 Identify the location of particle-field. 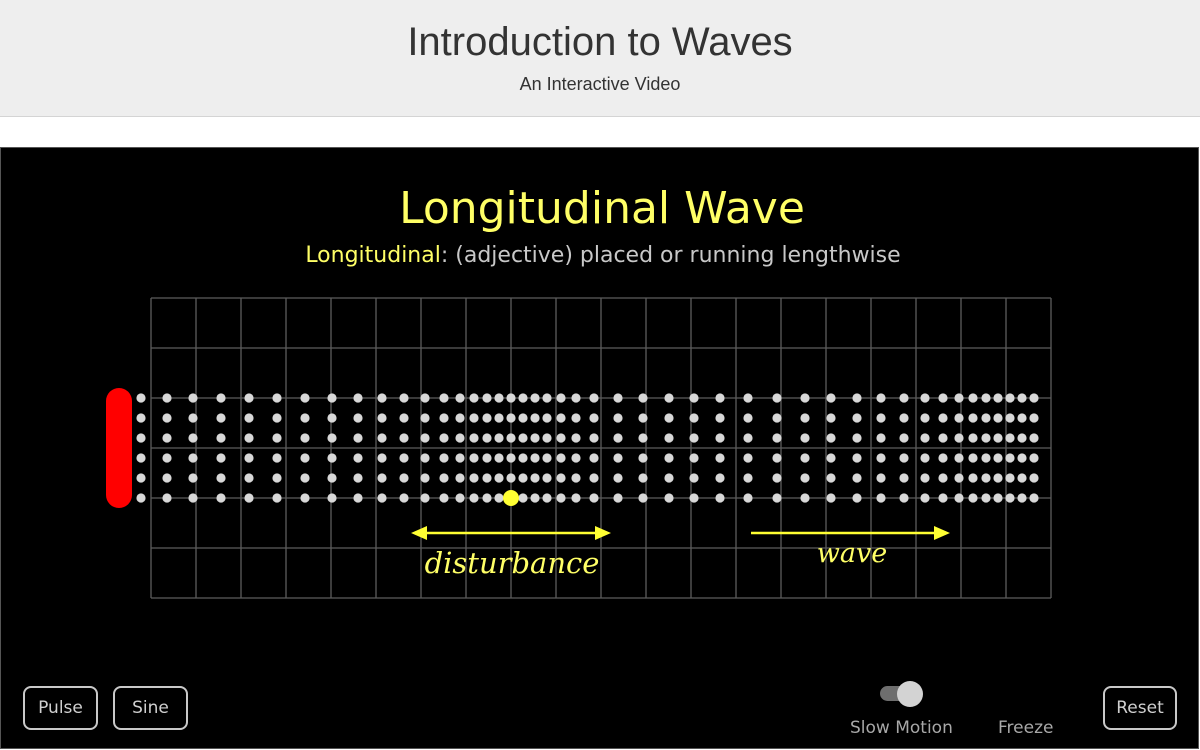
(587, 449).